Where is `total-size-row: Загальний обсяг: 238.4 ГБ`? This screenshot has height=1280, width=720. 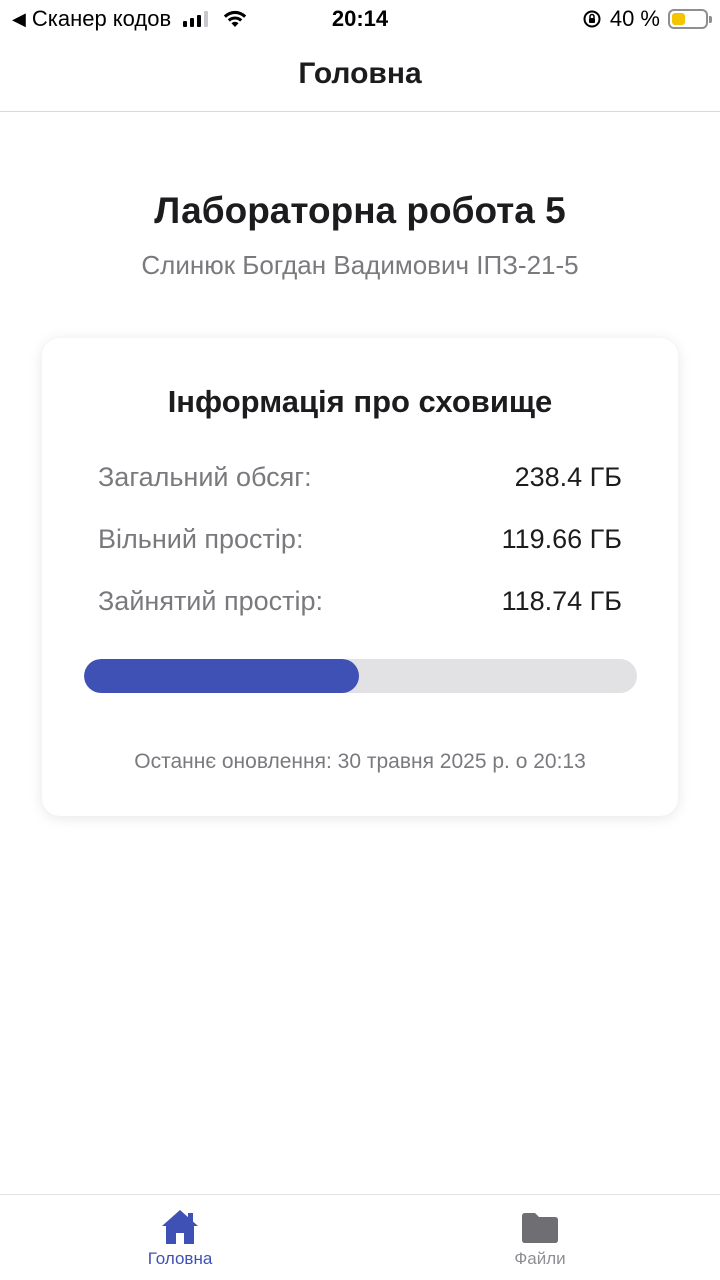 total-size-row: Загальний обсяг: 238.4 ГБ is located at coordinates (360, 477).